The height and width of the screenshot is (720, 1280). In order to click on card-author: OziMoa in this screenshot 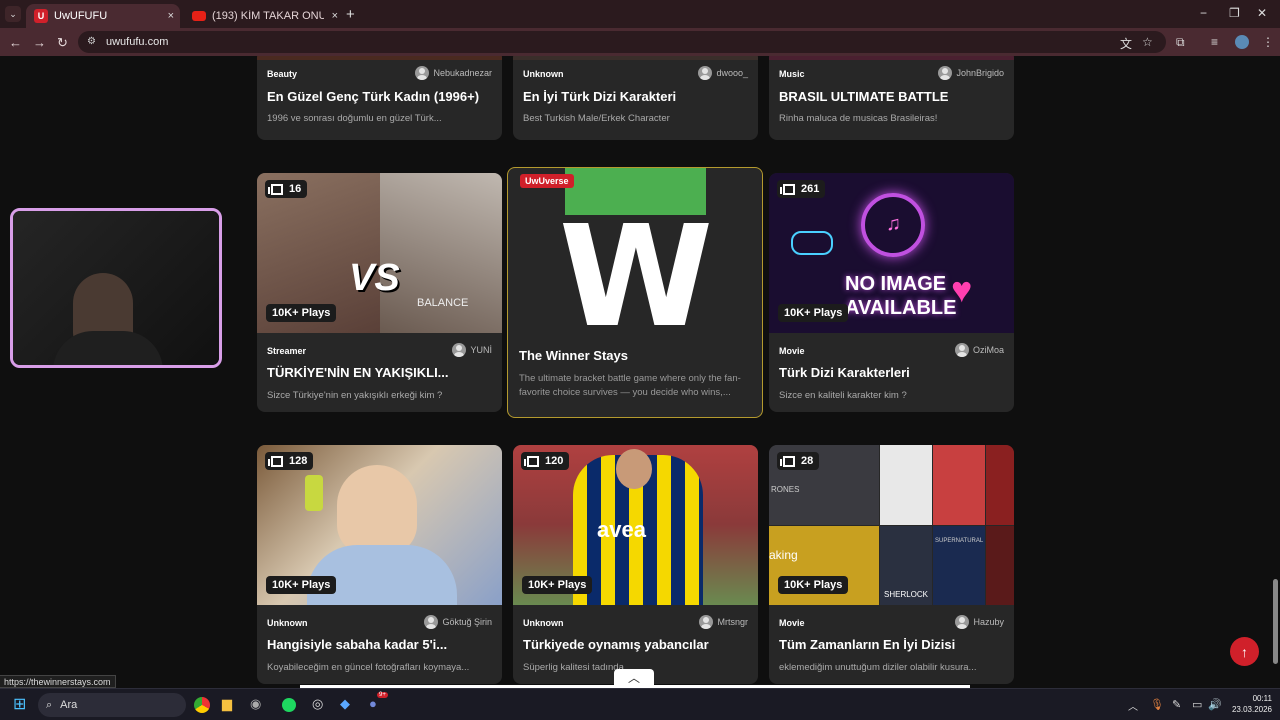, I will do `click(979, 350)`.